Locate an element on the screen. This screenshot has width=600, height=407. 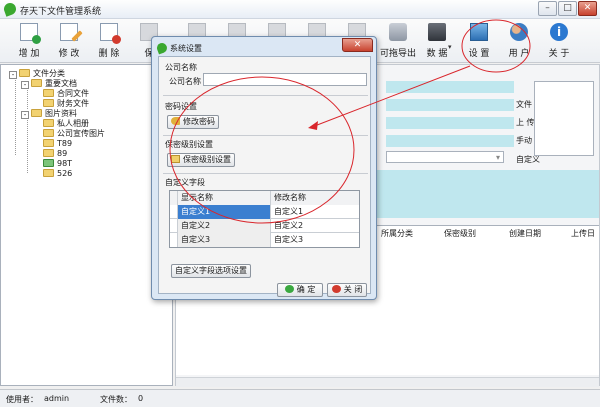
custom-field-table: 显示名称 修改名称 自定义1 自定义1 自定义2 自定义2 自定义3 自定义3 is located at coordinates (264, 219).